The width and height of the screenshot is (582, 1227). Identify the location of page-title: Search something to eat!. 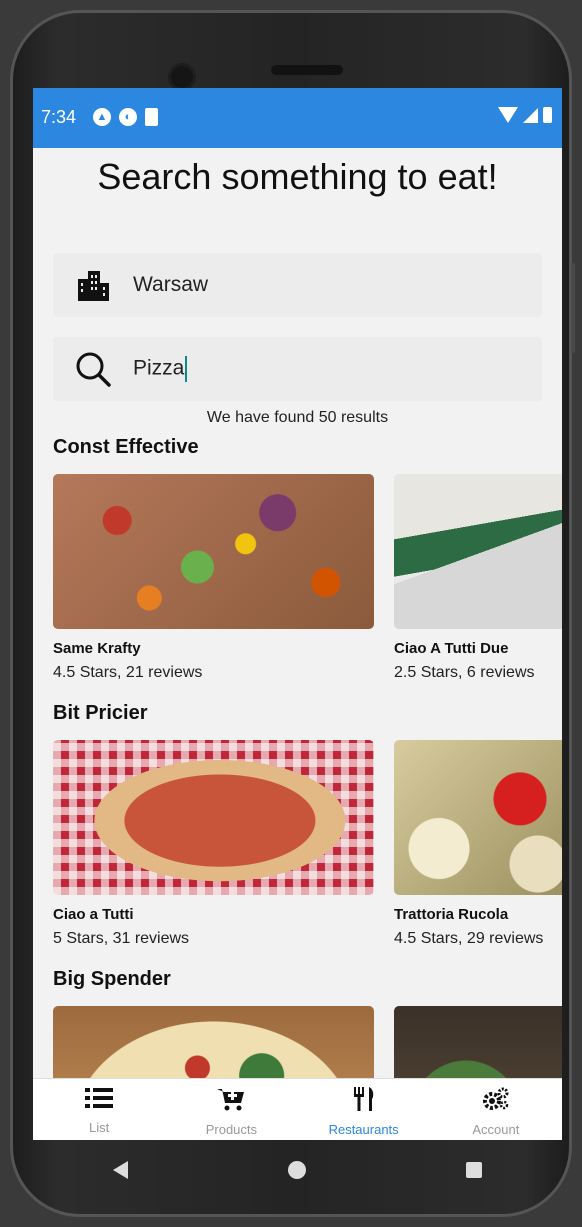
(297, 176).